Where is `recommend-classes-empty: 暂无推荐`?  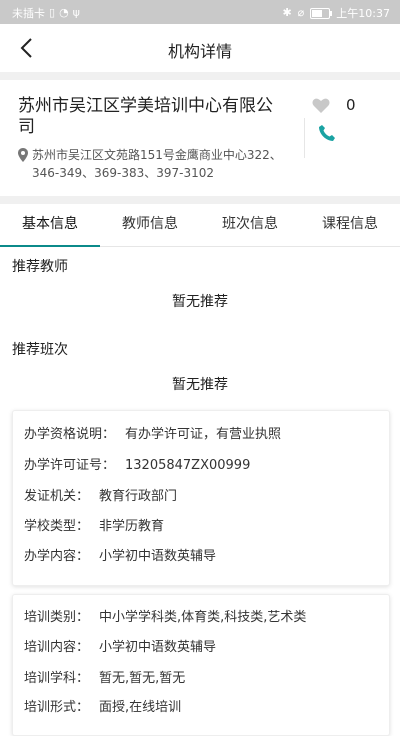 recommend-classes-empty: 暂无推荐 is located at coordinates (200, 385).